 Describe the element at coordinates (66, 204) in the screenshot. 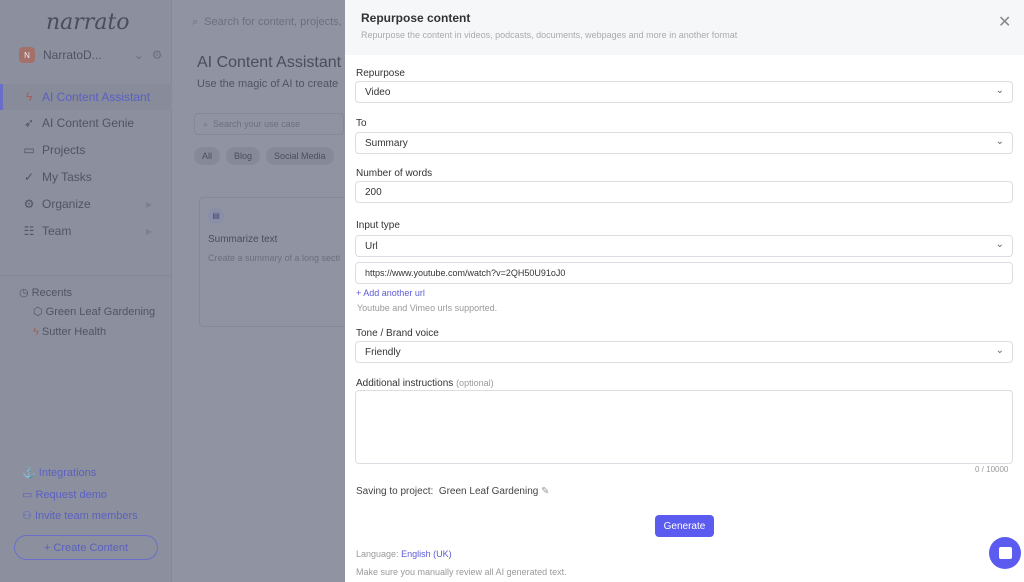

I see `sidebar-item-label: Organize` at that location.